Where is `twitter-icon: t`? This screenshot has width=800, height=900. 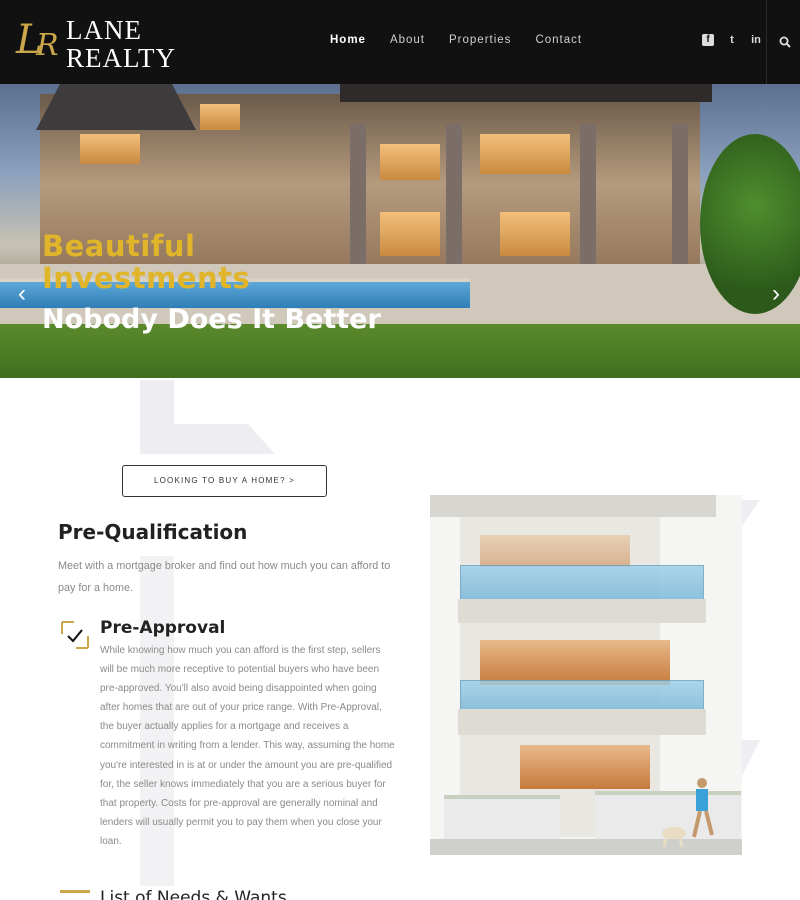 twitter-icon: t is located at coordinates (732, 40).